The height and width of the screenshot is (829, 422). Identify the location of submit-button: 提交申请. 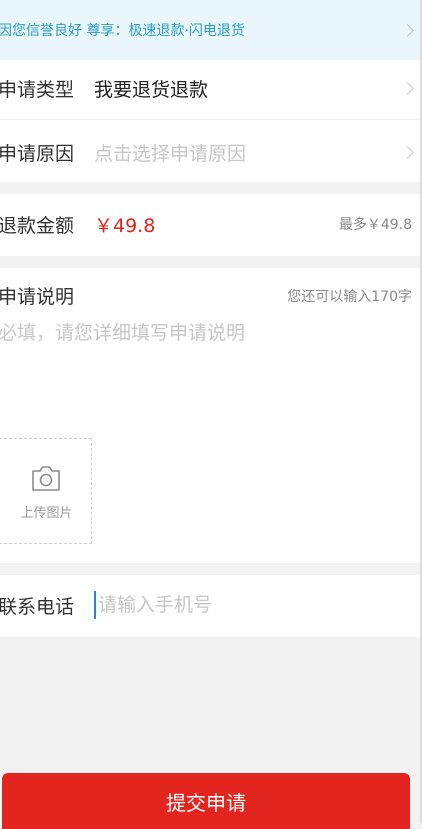
(206, 801).